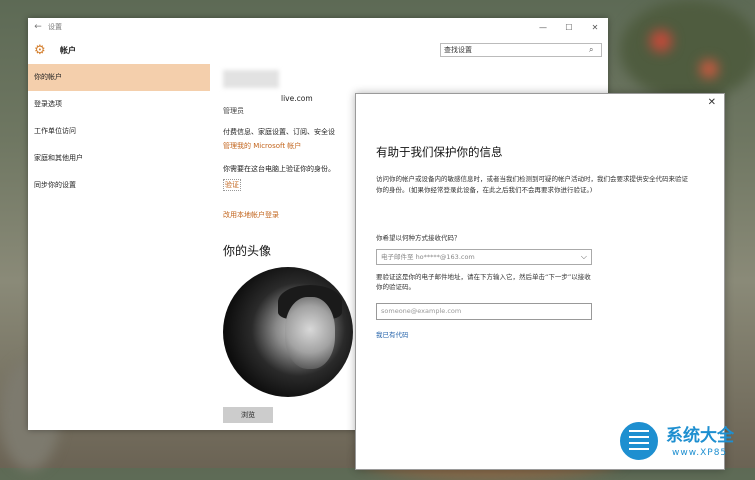  What do you see at coordinates (418, 238) in the screenshot?
I see `code-method-question: 你希望以何种方式接收代码？` at bounding box center [418, 238].